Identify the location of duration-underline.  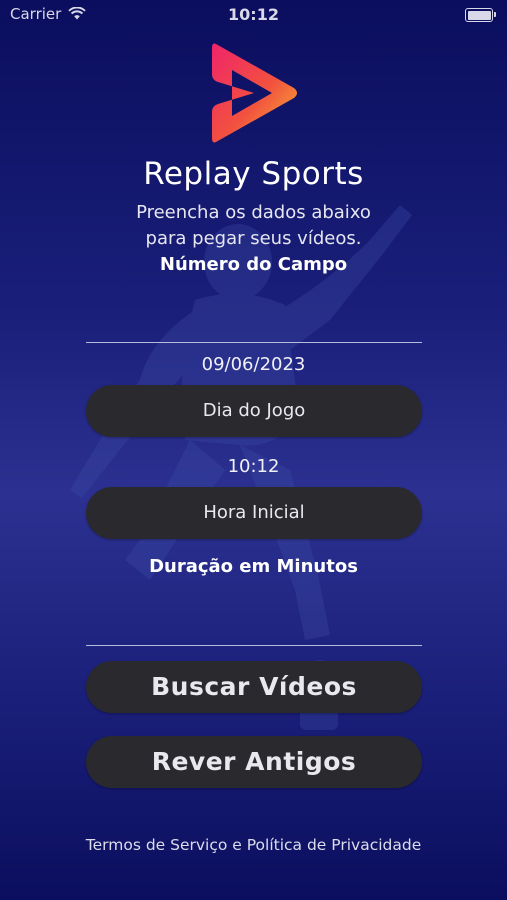
(254, 645).